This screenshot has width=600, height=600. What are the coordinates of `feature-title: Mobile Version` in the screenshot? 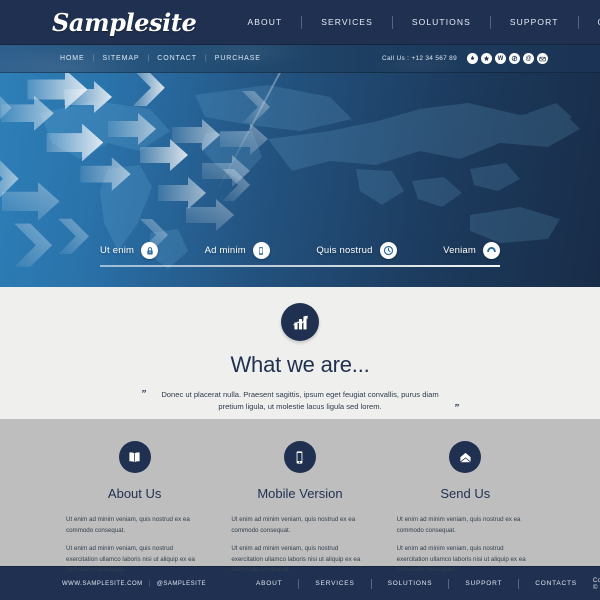 It's located at (300, 493).